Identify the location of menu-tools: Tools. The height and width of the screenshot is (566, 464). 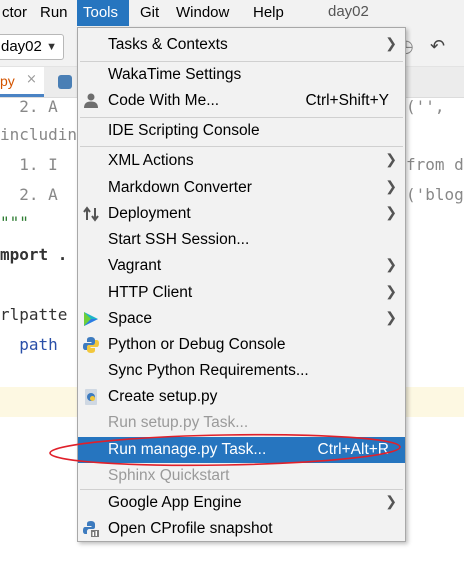
(103, 13).